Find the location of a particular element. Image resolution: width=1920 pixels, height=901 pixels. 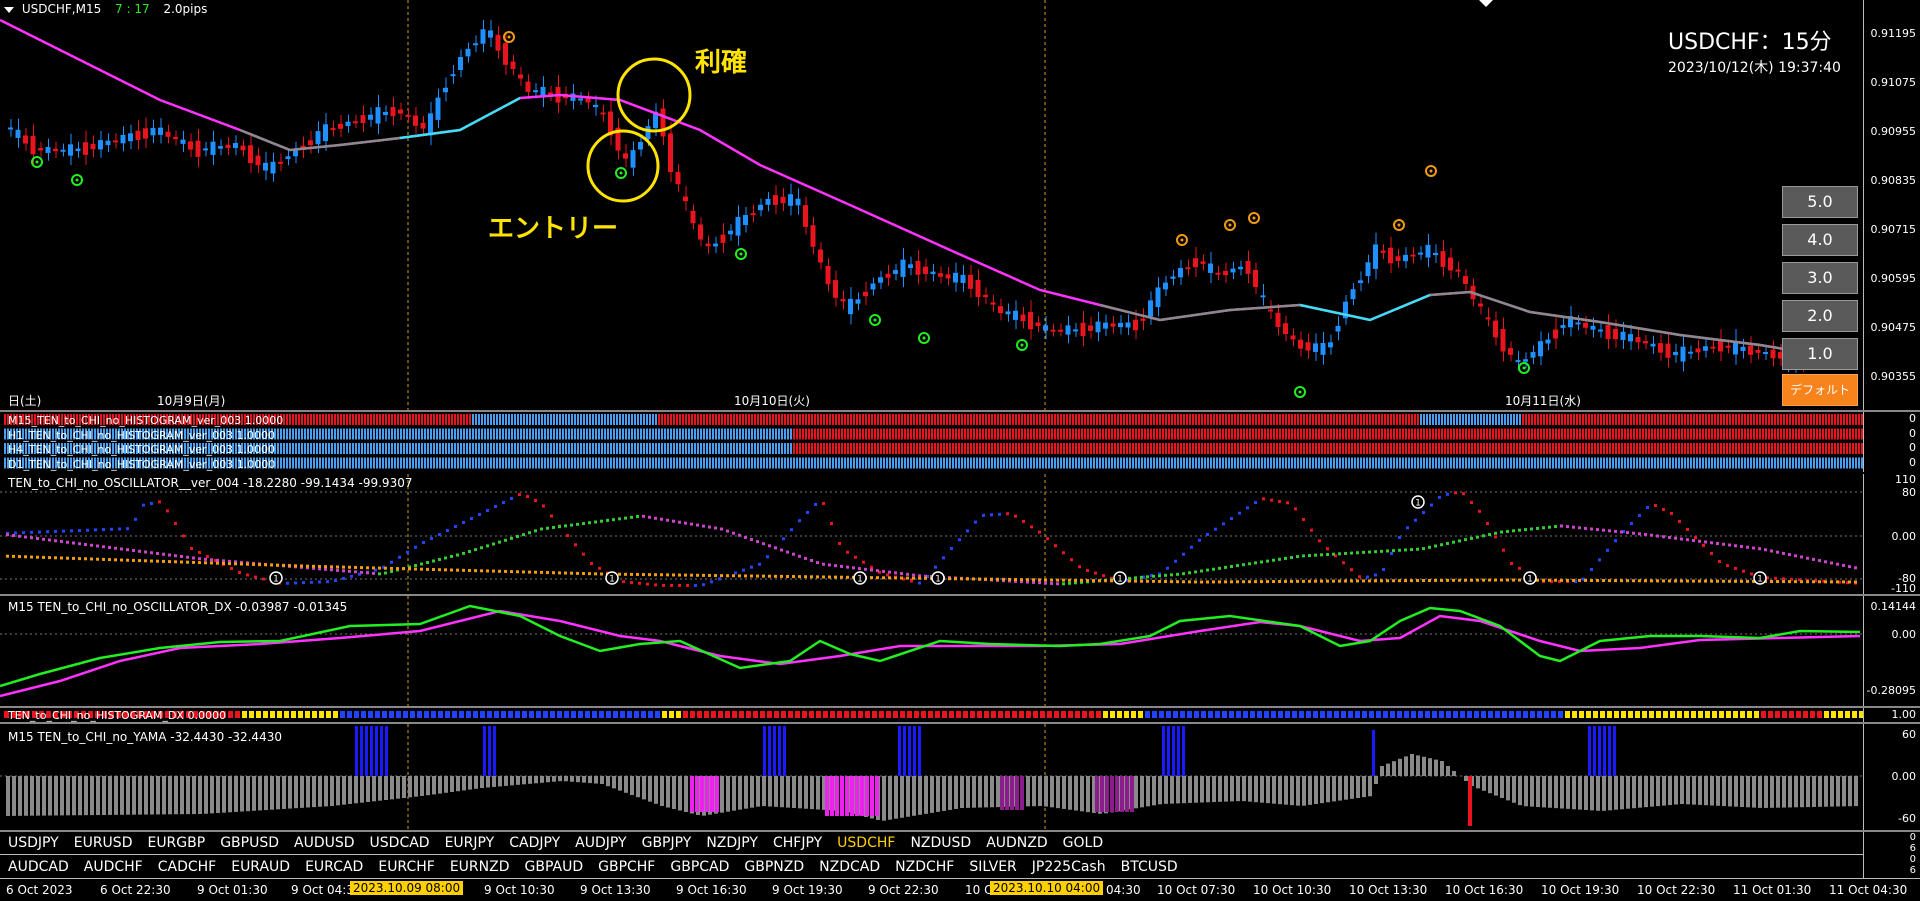

oscillator-scale-tick: 0.00 is located at coordinates (1904, 536).